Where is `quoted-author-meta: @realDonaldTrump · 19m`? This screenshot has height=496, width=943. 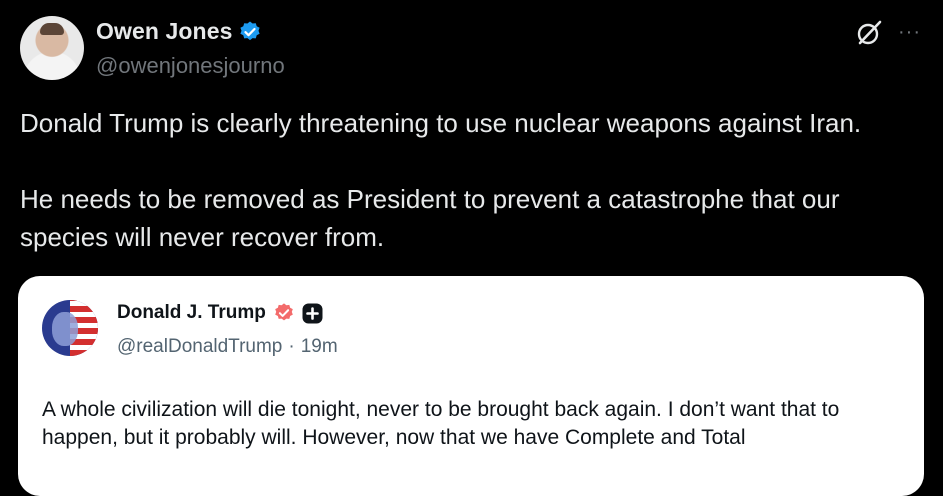
quoted-author-meta: @realDonaldTrump · 19m is located at coordinates (227, 347).